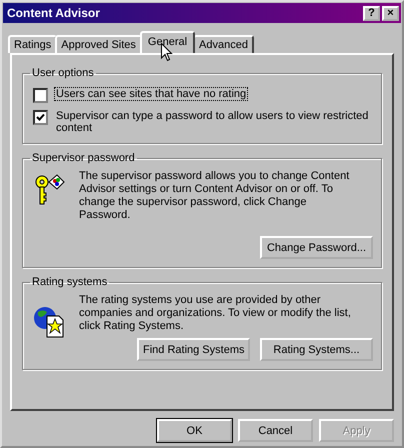 Image resolution: width=404 pixels, height=448 pixels. Describe the element at coordinates (275, 430) in the screenshot. I see `dialog-button: Cancel` at that location.